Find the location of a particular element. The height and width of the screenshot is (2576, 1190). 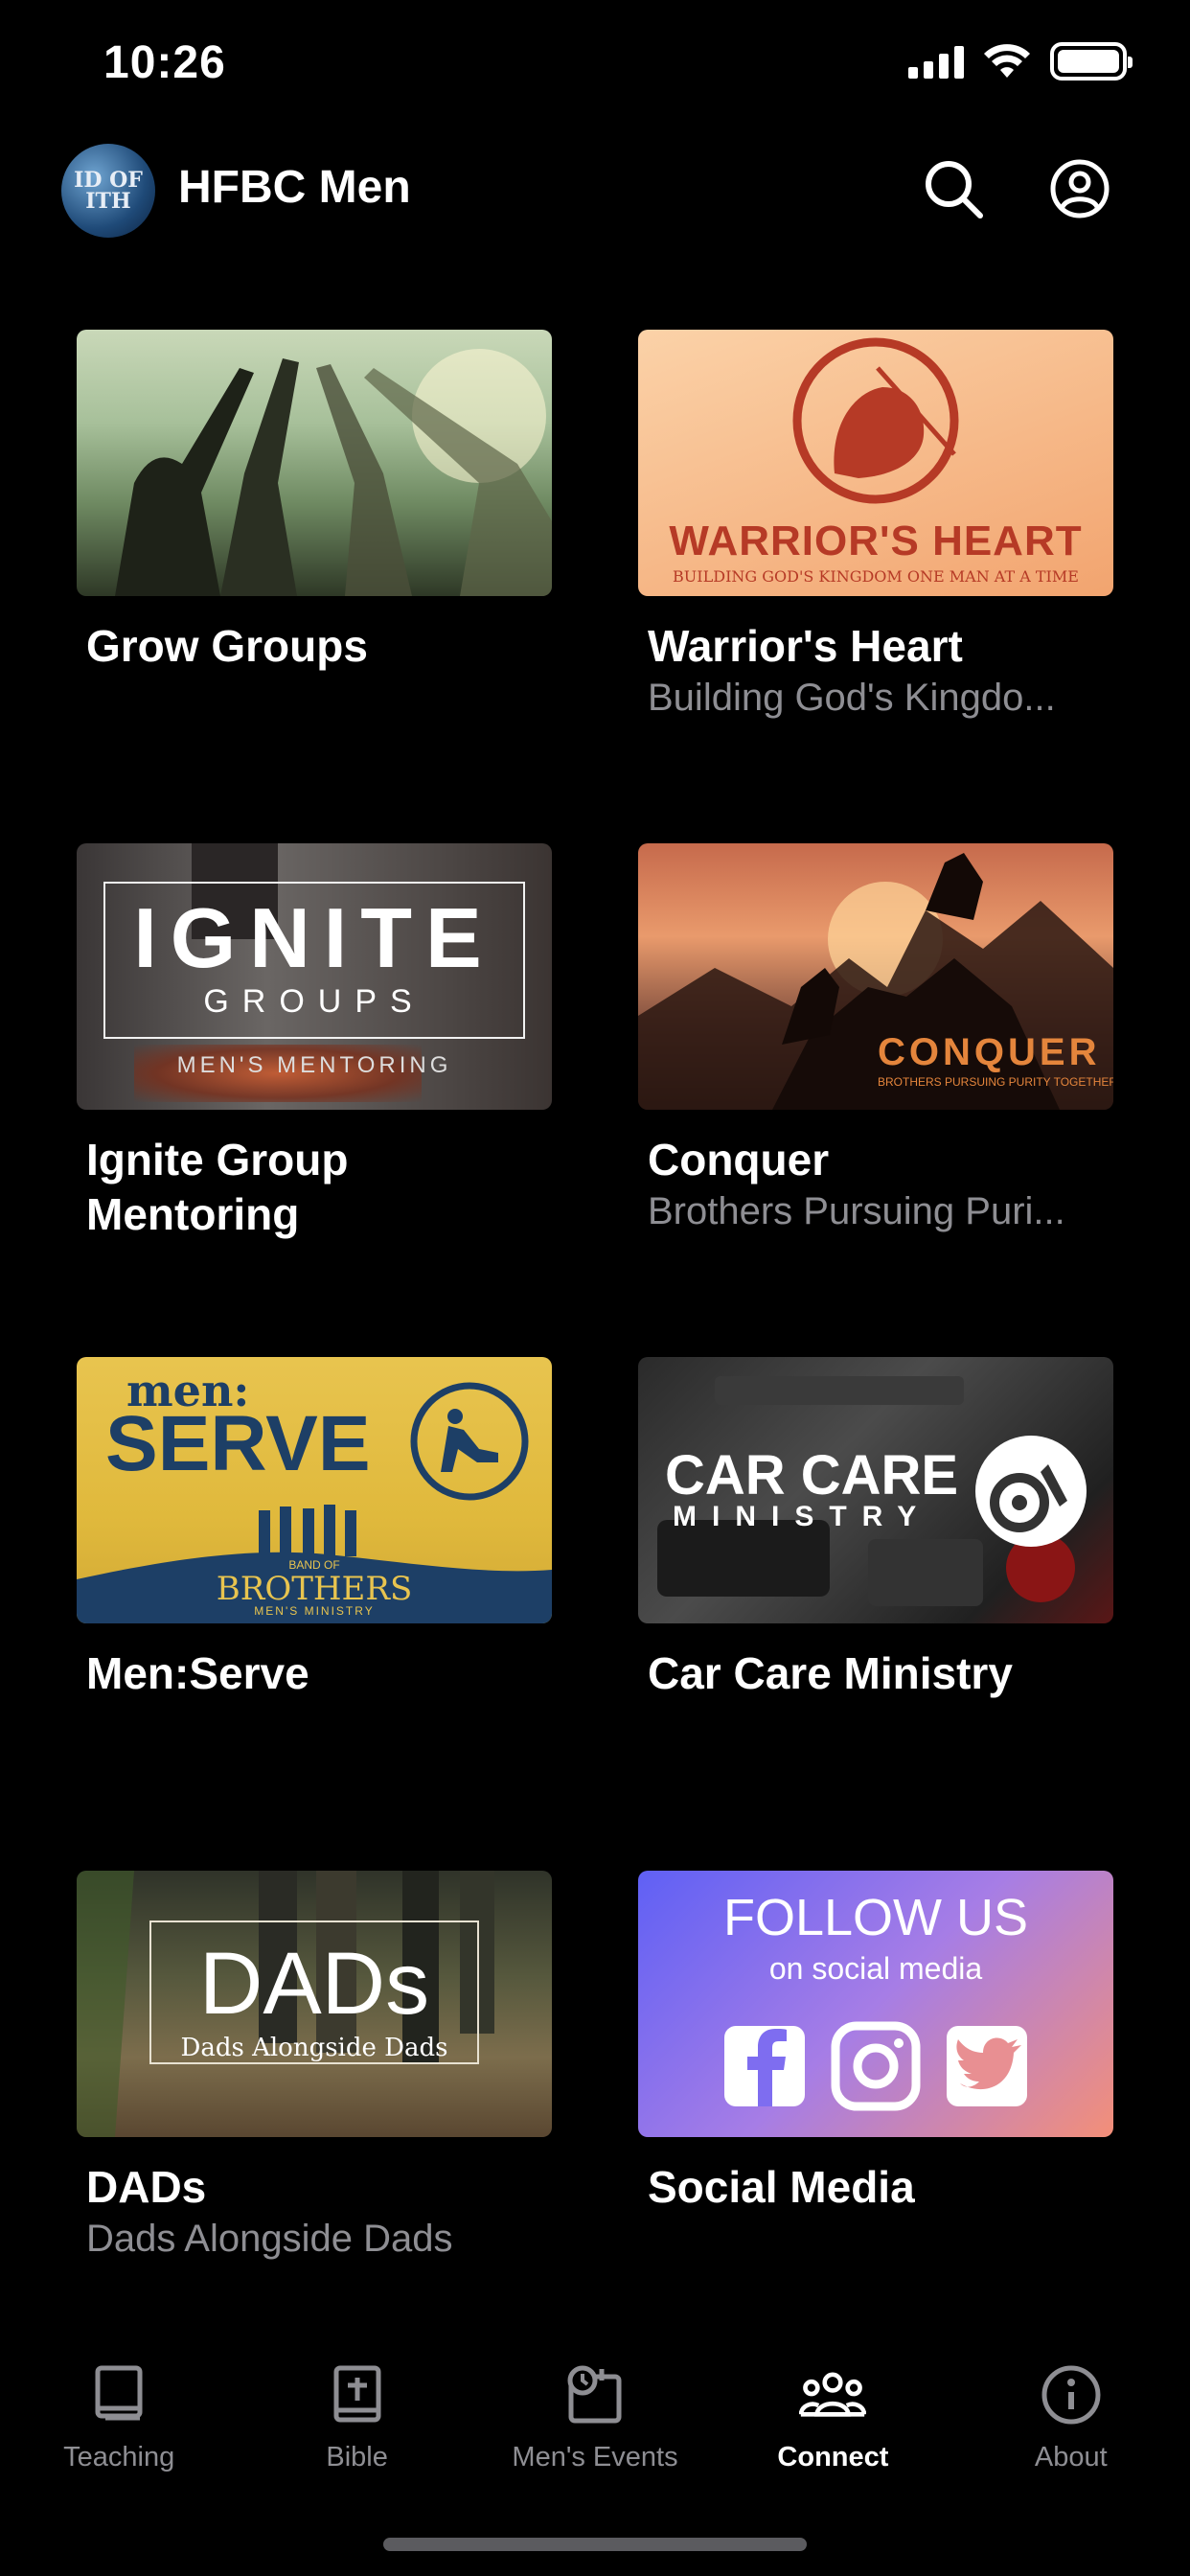

card-title: Ignite Group Mentoring is located at coordinates (218, 1187).